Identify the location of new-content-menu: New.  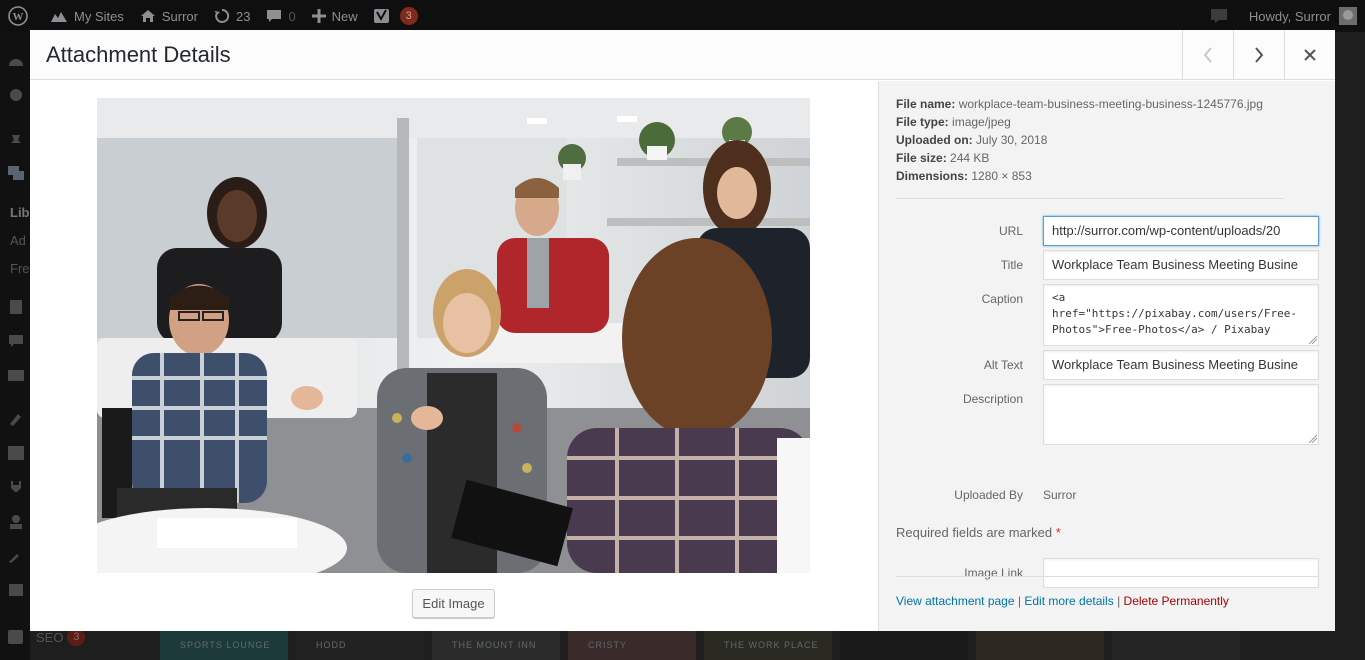
(335, 16).